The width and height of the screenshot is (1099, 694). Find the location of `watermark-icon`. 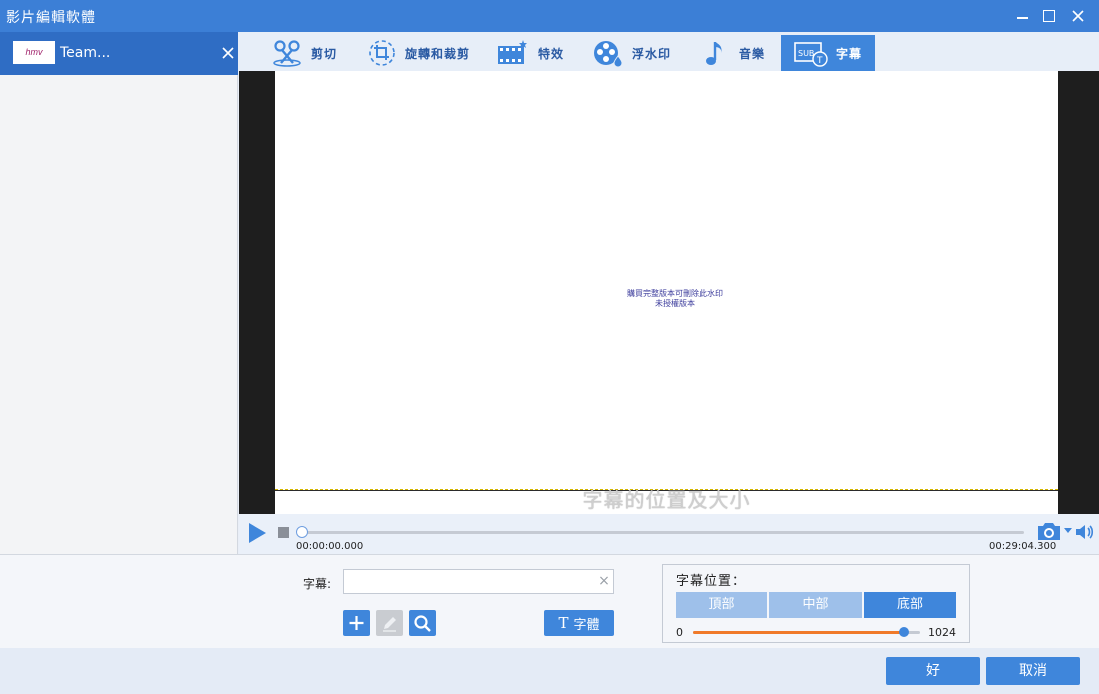

watermark-icon is located at coordinates (608, 54).